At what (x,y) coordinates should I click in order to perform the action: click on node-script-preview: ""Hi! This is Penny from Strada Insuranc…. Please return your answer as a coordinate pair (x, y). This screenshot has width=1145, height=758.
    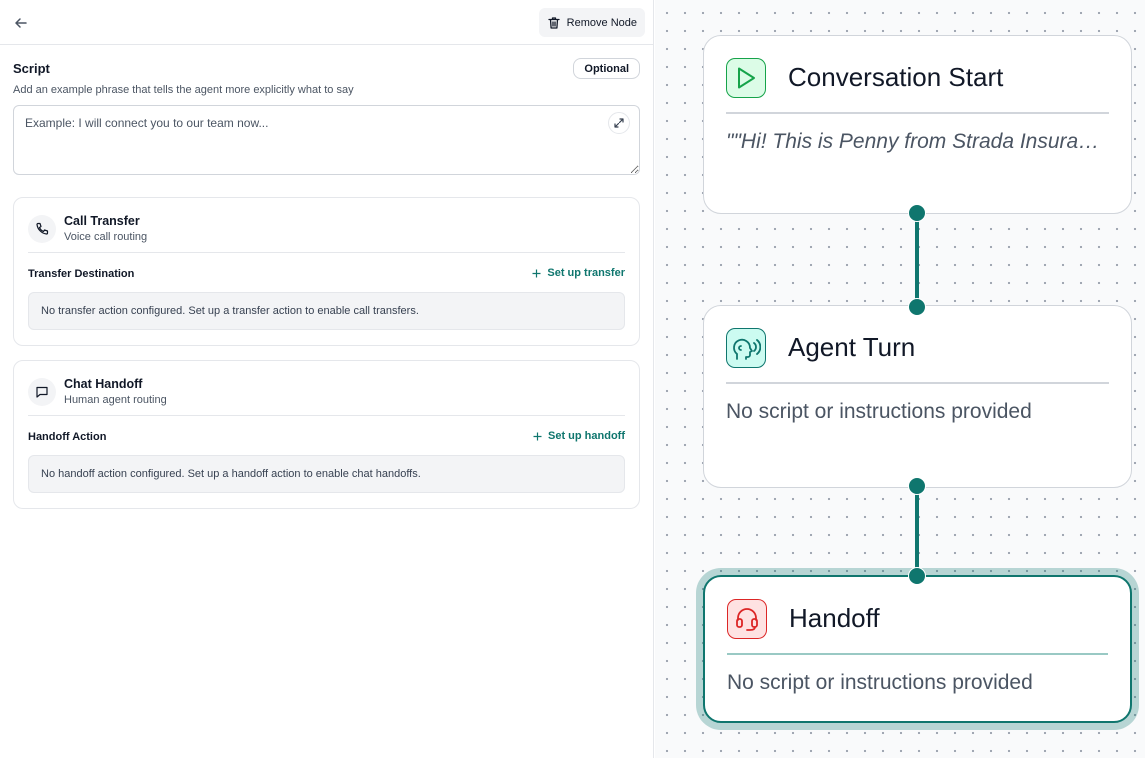
    Looking at the image, I should click on (917, 141).